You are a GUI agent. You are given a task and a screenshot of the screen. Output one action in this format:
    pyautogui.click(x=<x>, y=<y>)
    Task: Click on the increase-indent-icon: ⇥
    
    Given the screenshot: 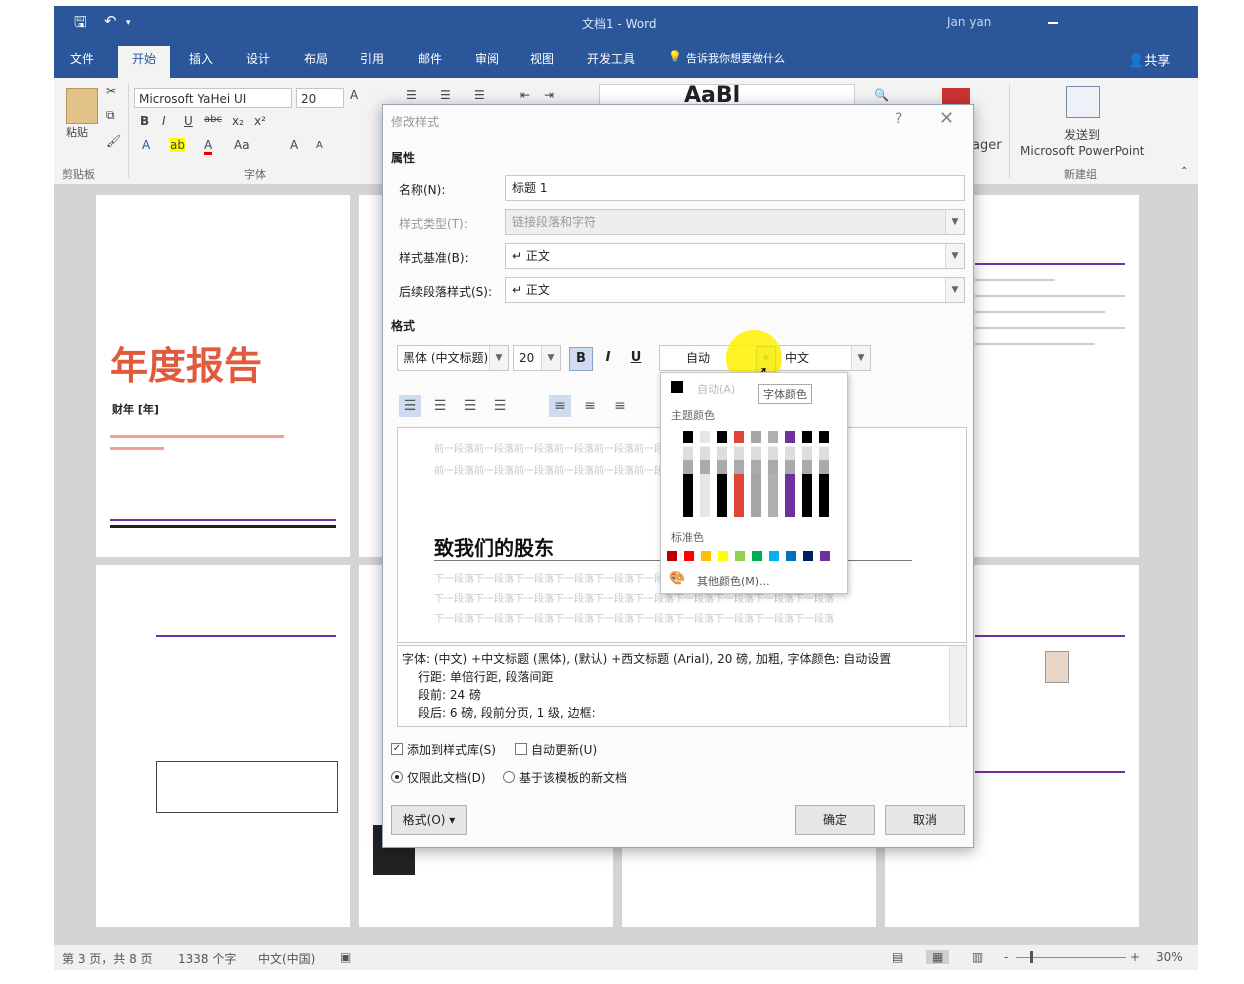 What is the action you would take?
    pyautogui.click(x=549, y=95)
    